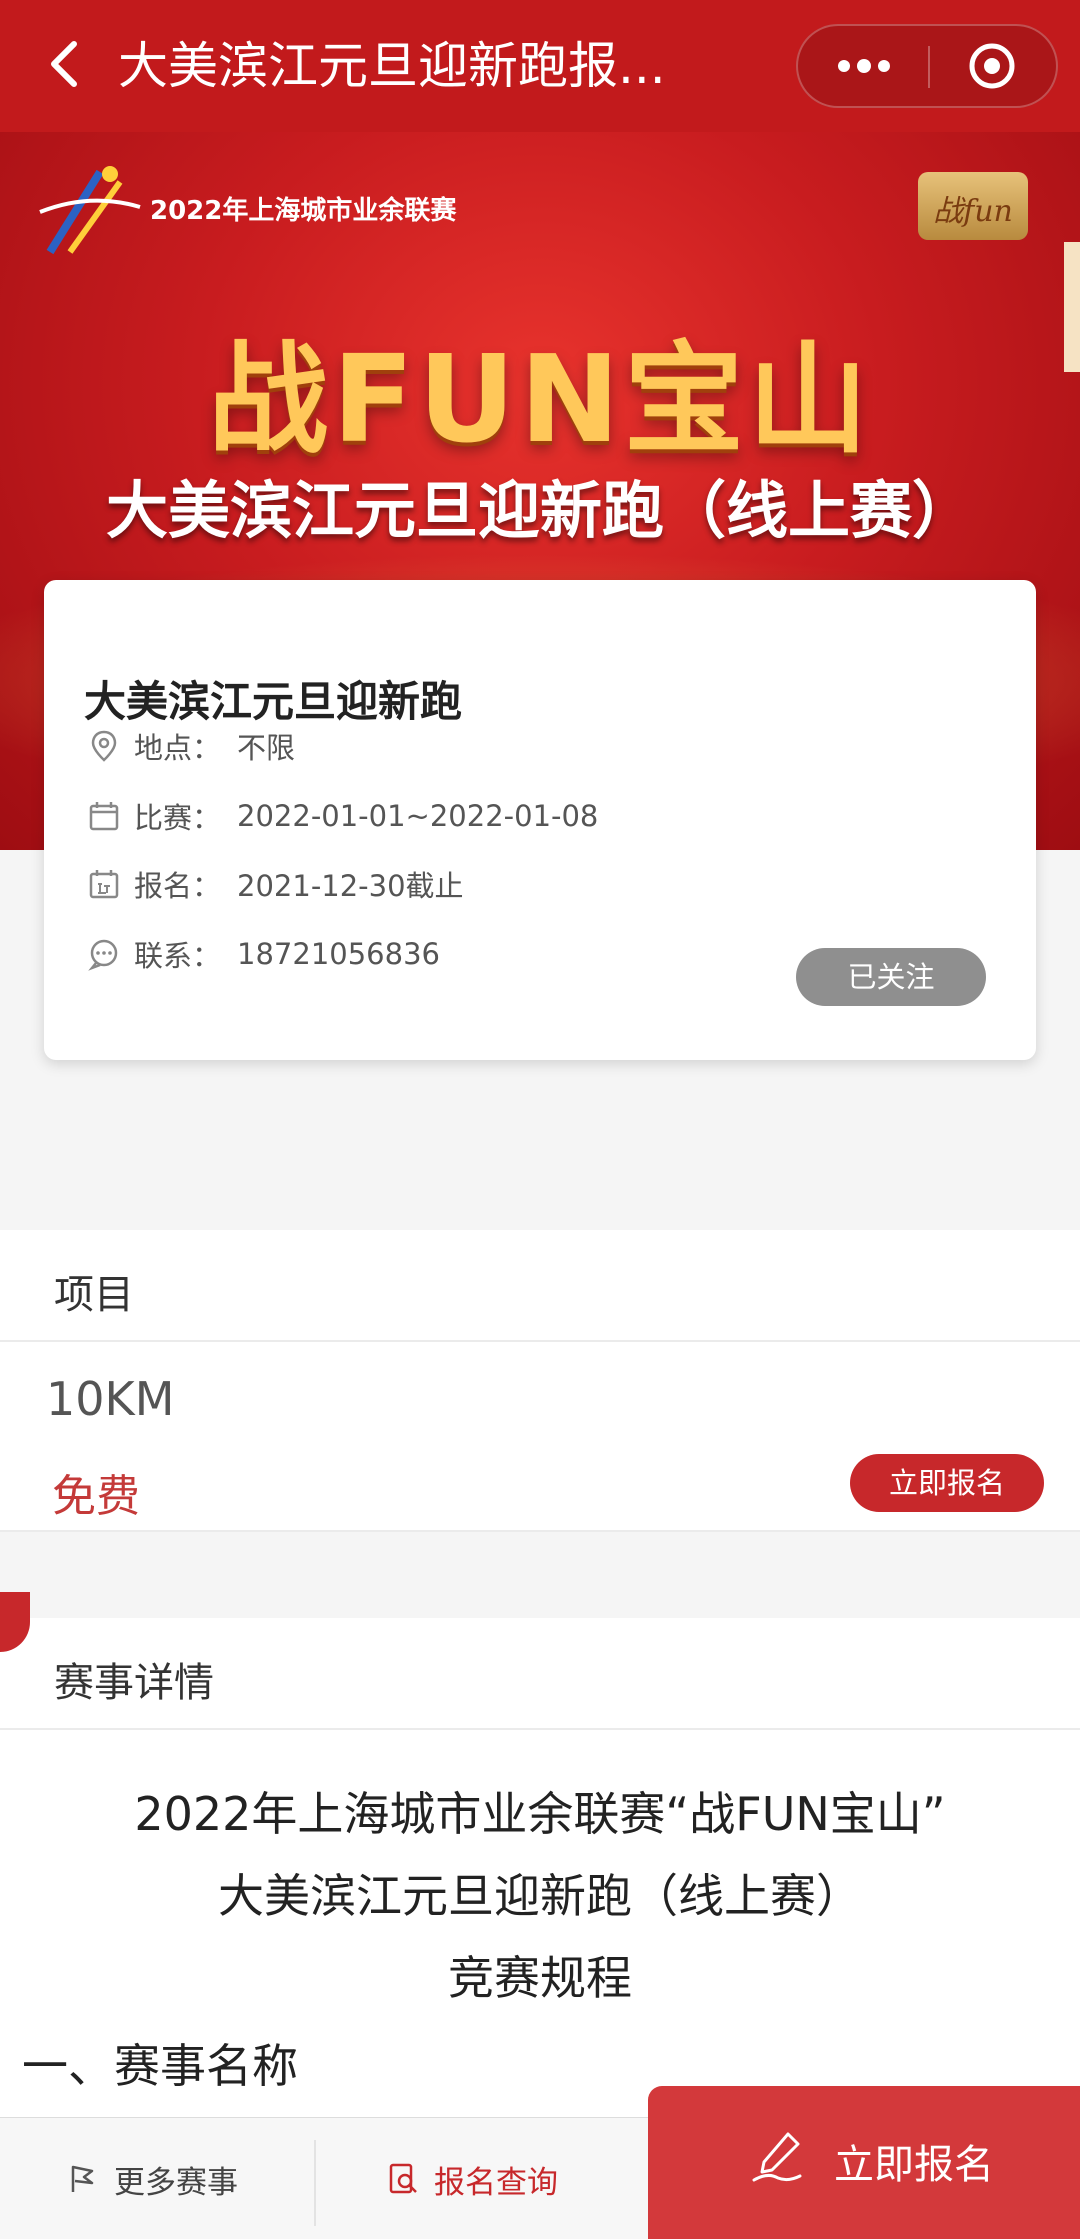  What do you see at coordinates (178, 956) in the screenshot?
I see `contact-label: 联系：` at bounding box center [178, 956].